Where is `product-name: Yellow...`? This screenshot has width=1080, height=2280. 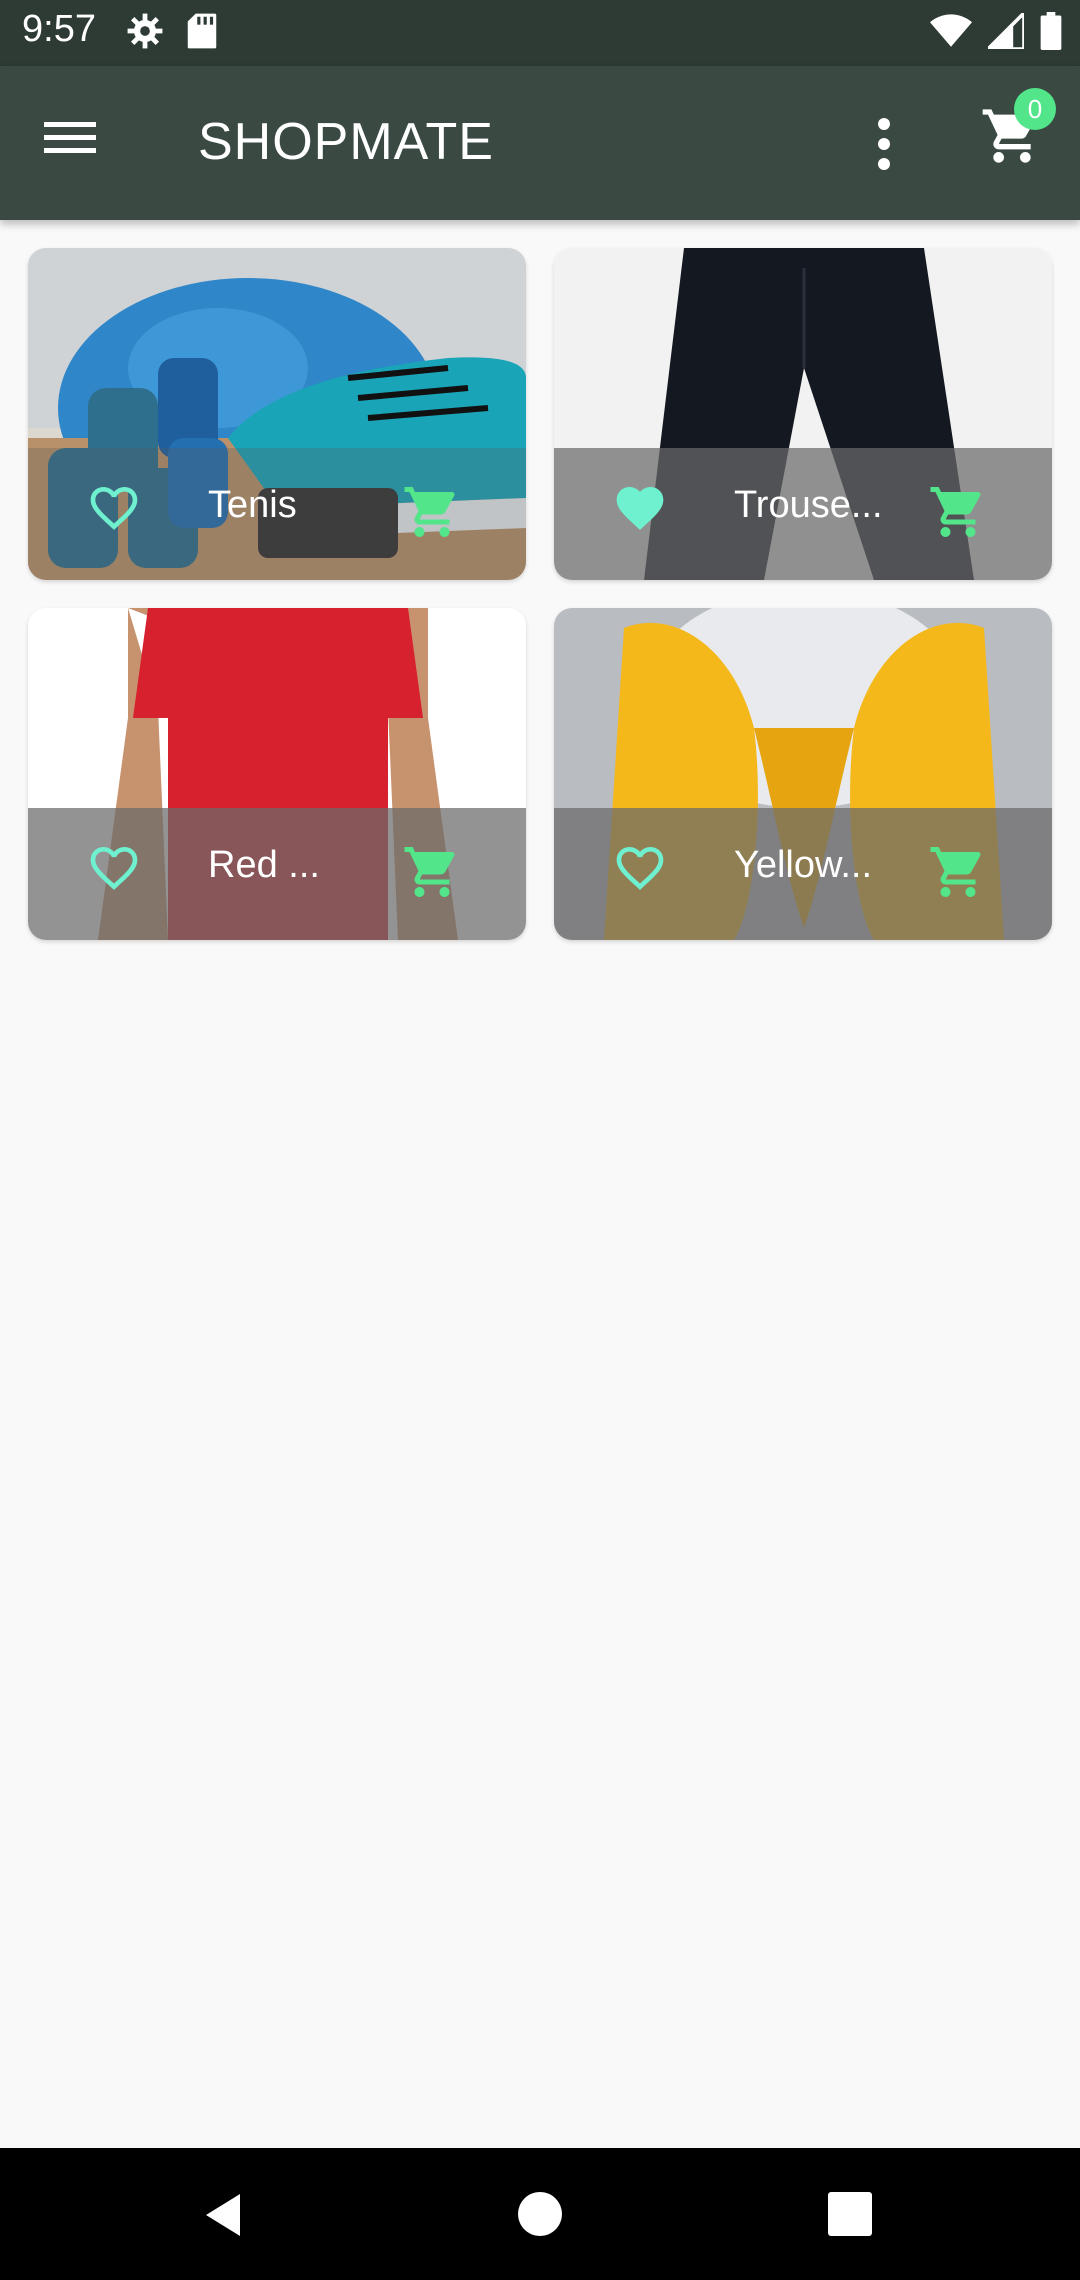
product-name: Yellow... is located at coordinates (803, 865).